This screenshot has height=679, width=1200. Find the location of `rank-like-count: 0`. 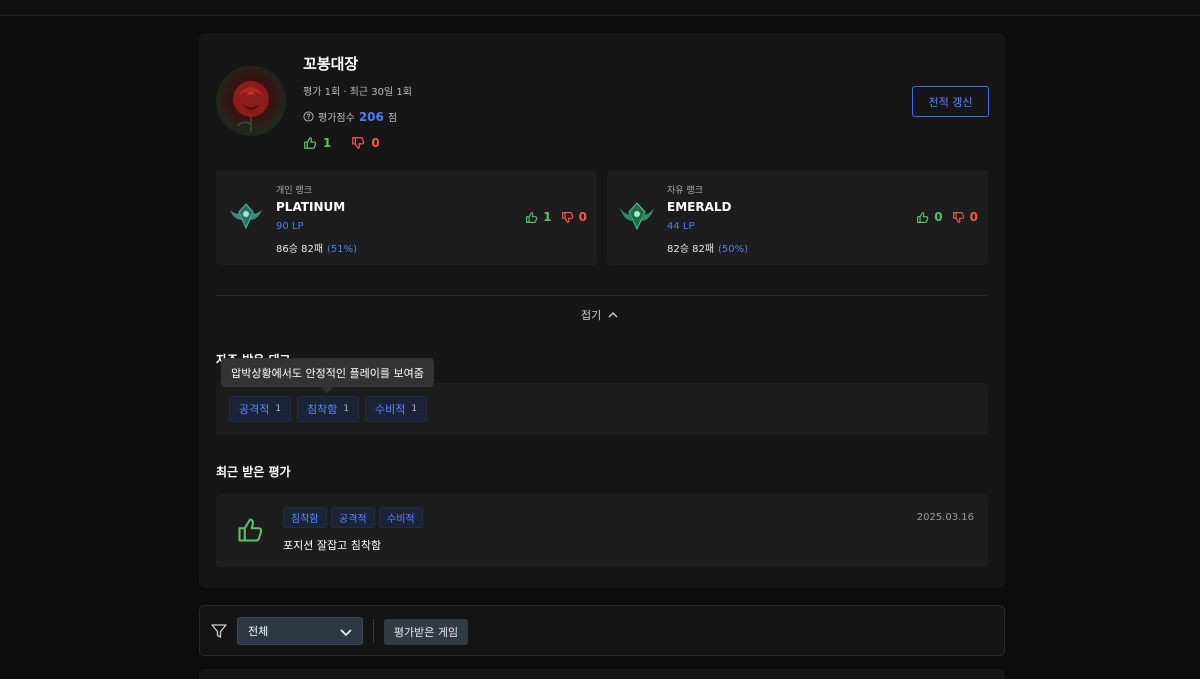

rank-like-count: 0 is located at coordinates (938, 217).